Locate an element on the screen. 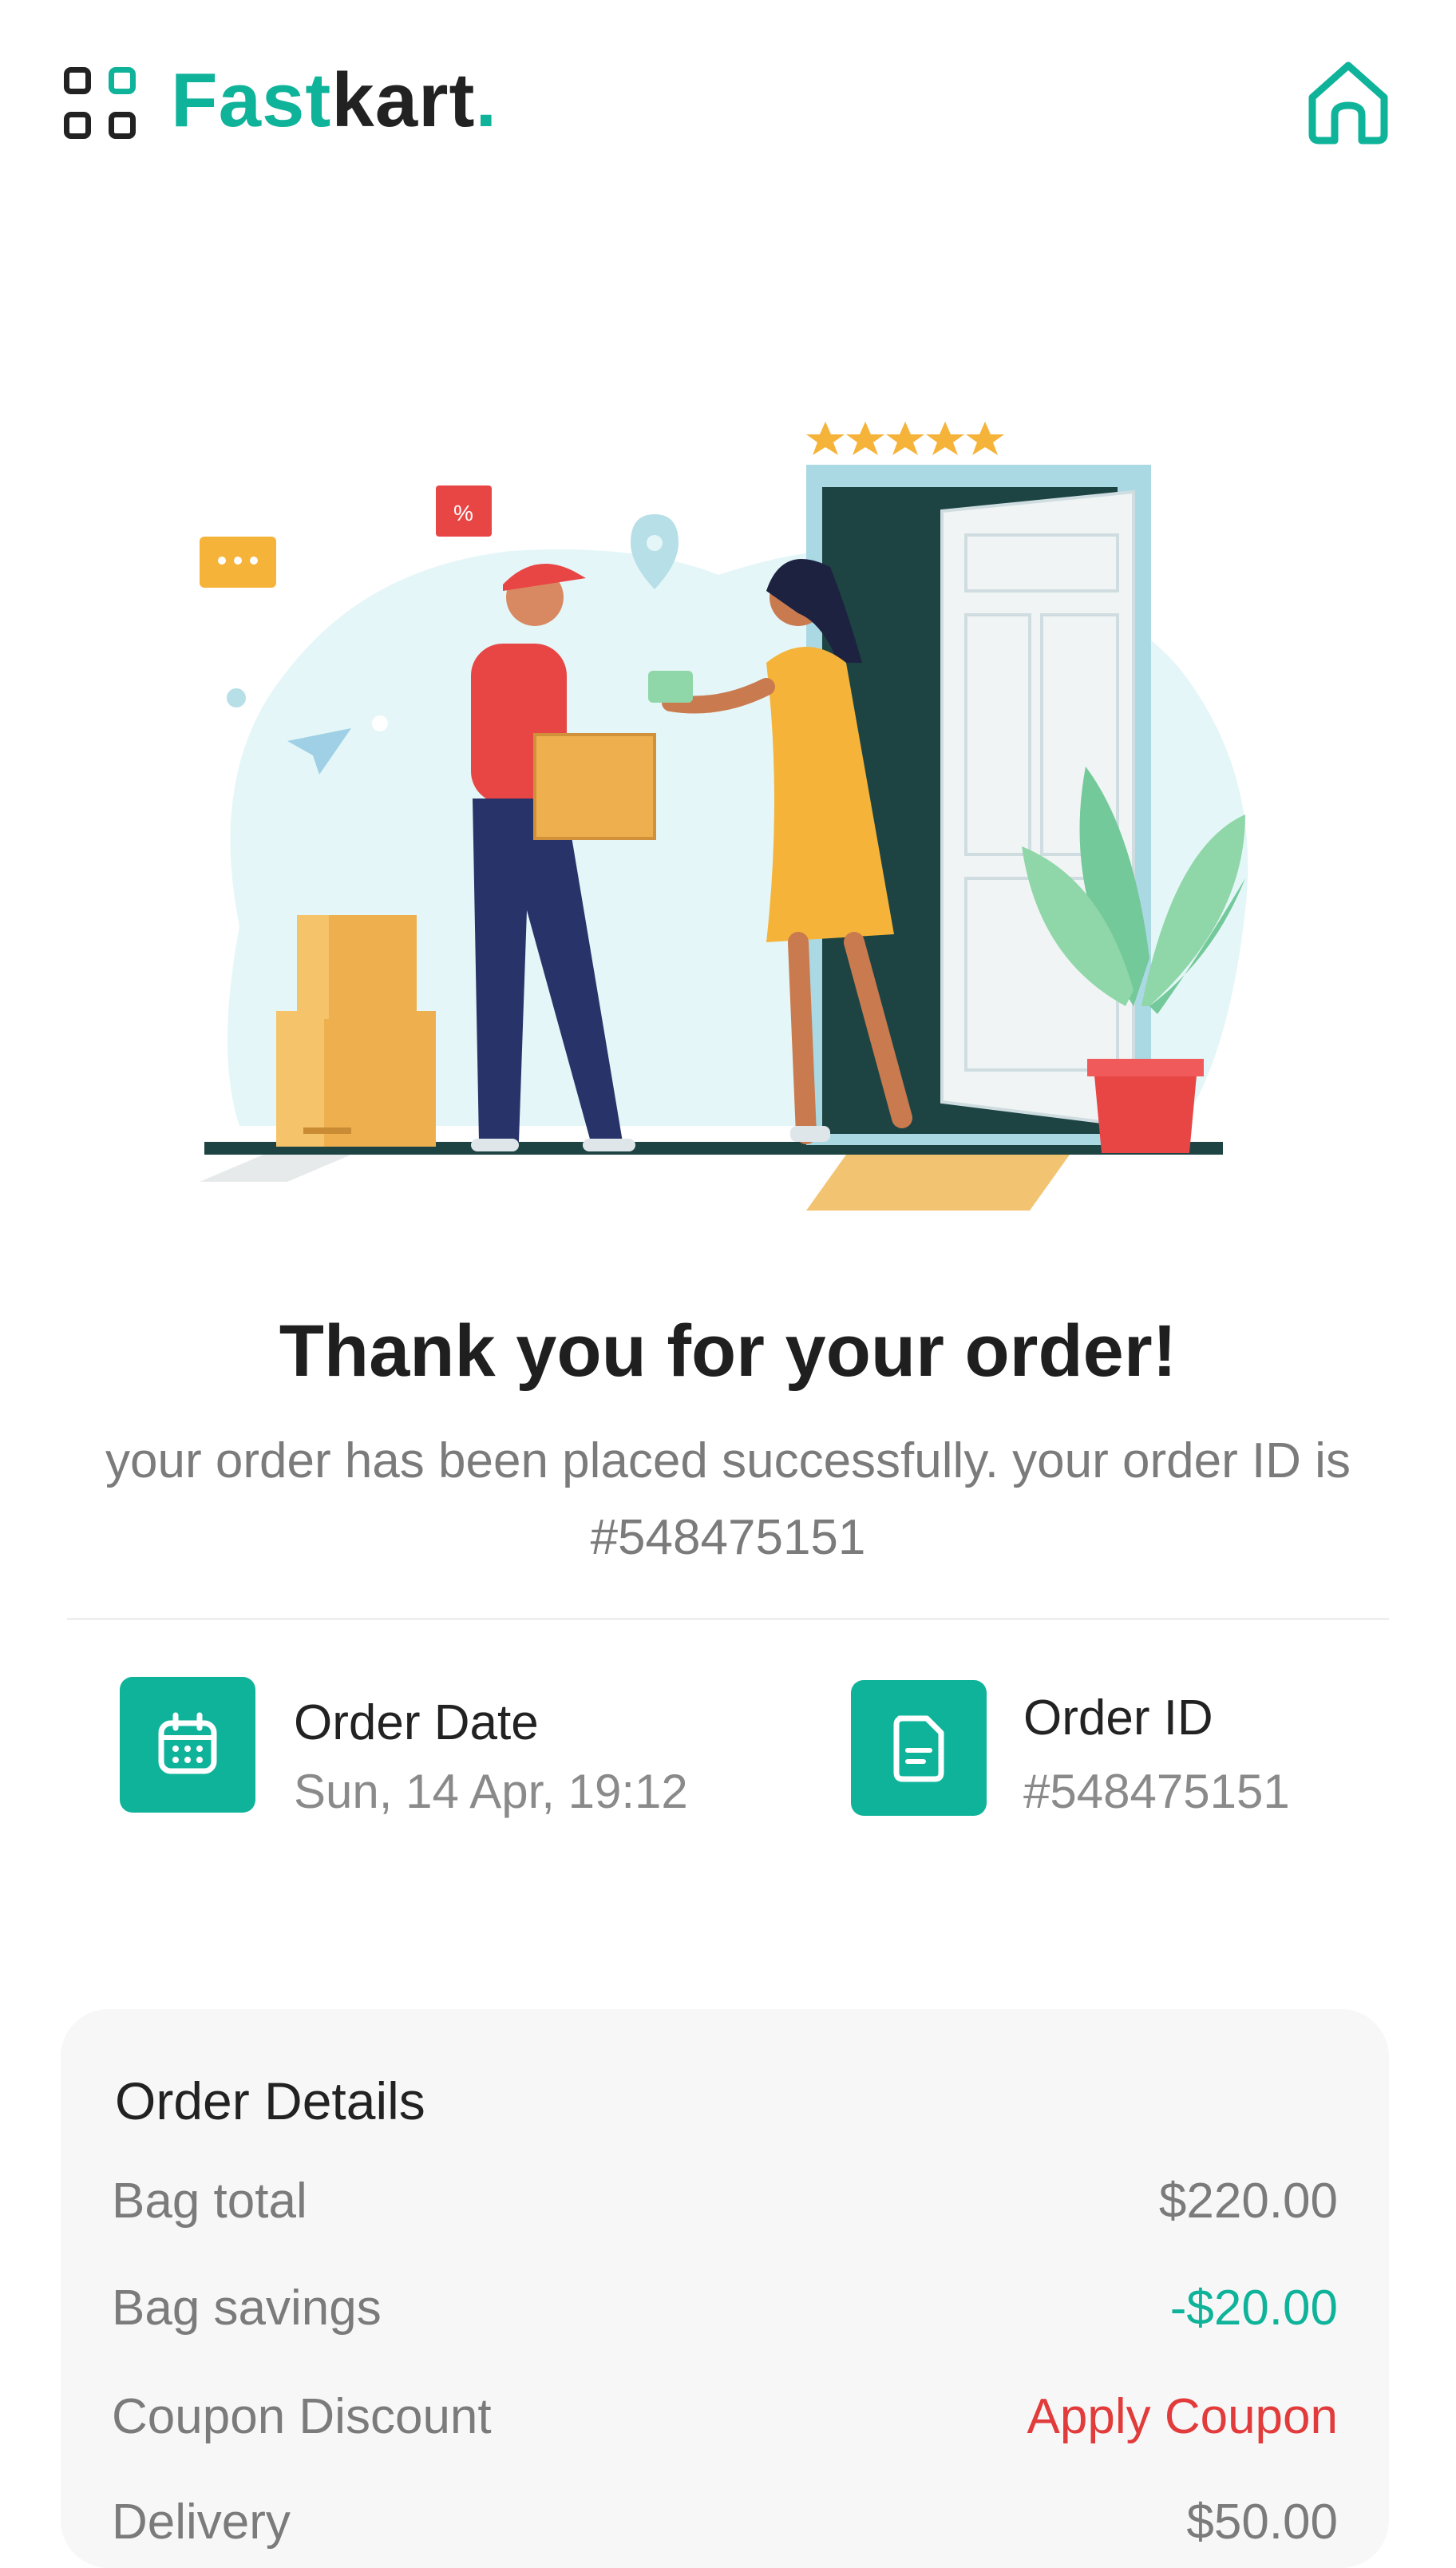 The image size is (1456, 2568). detail-row-delivery: Delivery $50.00 is located at coordinates (725, 2522).